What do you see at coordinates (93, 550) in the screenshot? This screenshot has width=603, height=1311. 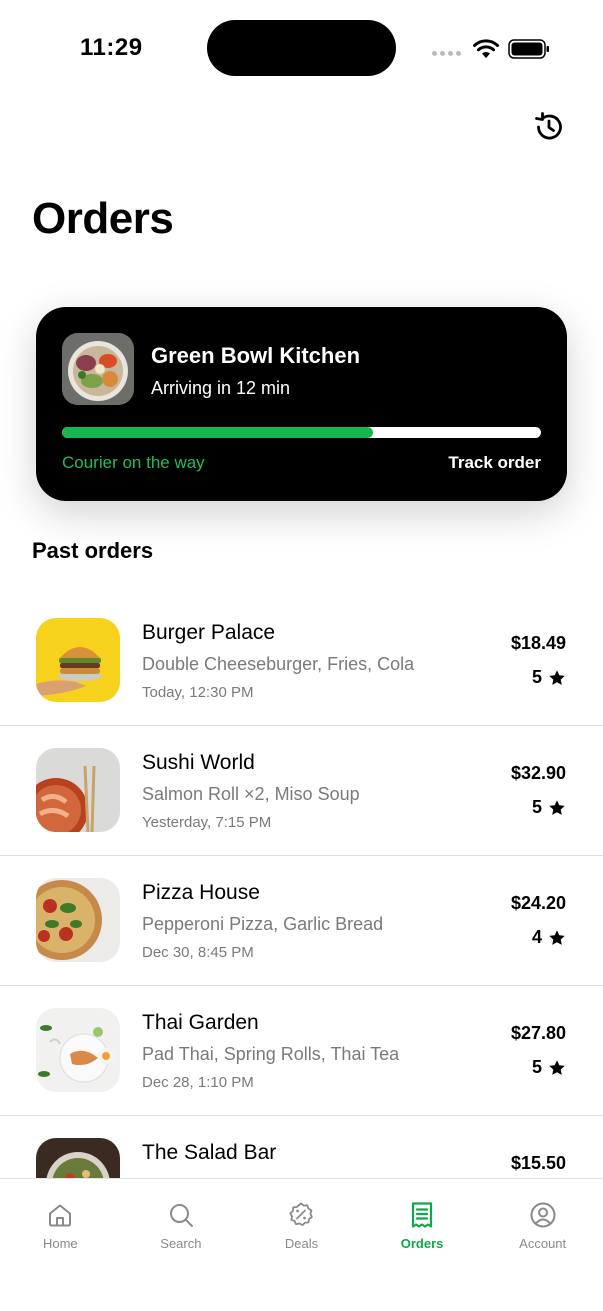 I see `past-orders-heading: Past orders` at bounding box center [93, 550].